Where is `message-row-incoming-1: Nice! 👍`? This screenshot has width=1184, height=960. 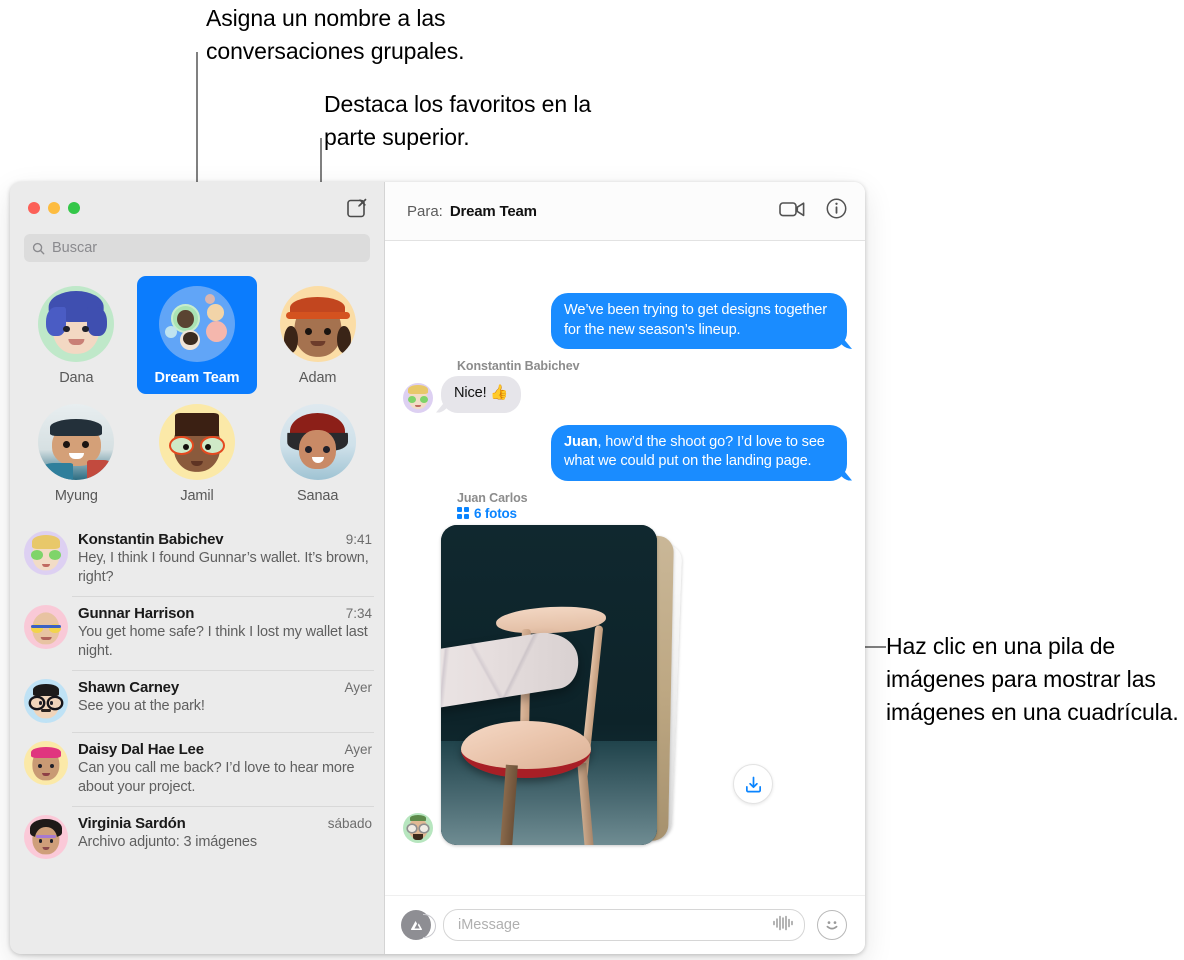 message-row-incoming-1: Nice! 👍 is located at coordinates (462, 394).